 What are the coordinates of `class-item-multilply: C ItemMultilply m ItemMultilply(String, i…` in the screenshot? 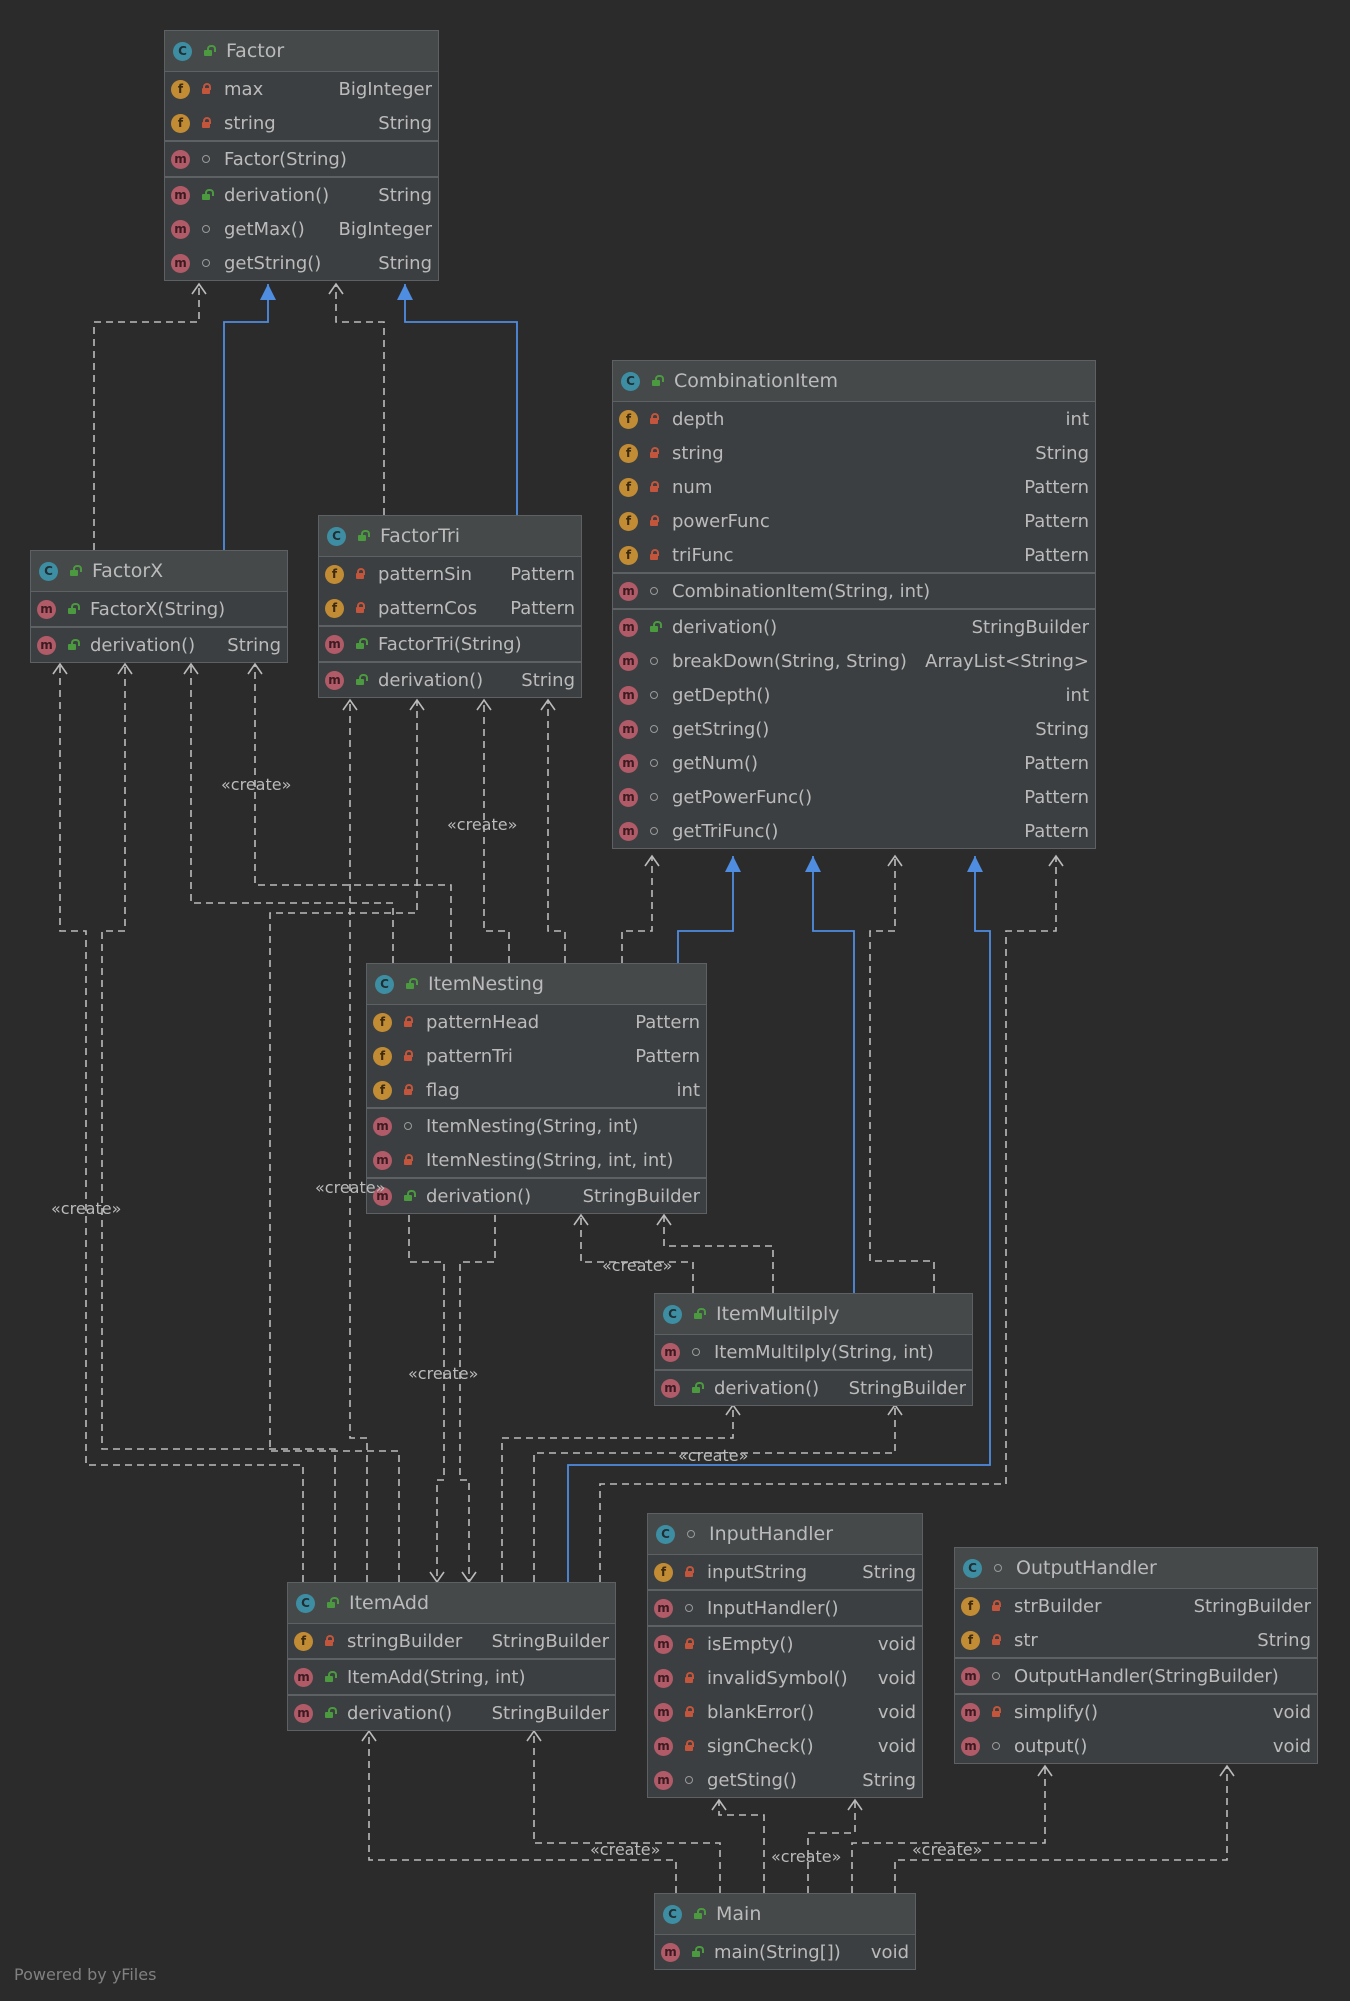 It's located at (813, 1349).